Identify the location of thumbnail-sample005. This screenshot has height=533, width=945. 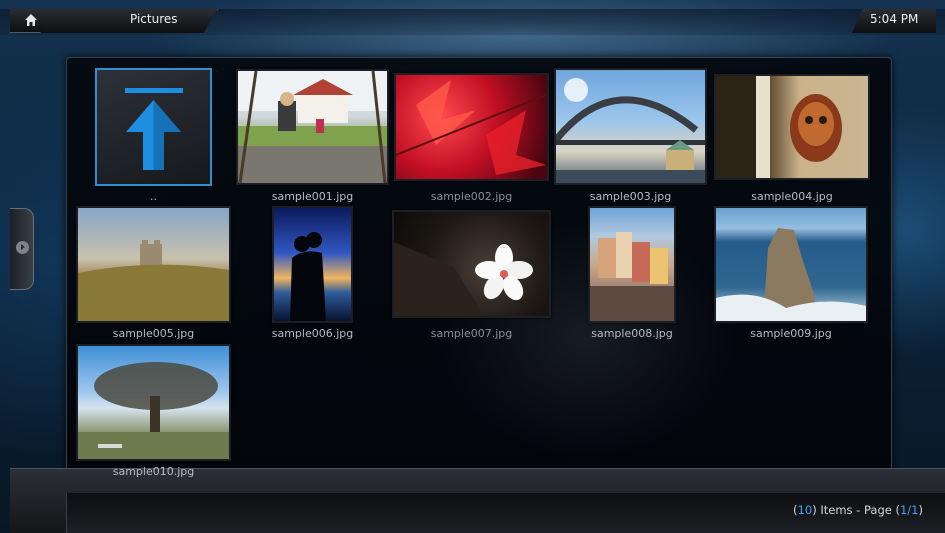
(153, 264).